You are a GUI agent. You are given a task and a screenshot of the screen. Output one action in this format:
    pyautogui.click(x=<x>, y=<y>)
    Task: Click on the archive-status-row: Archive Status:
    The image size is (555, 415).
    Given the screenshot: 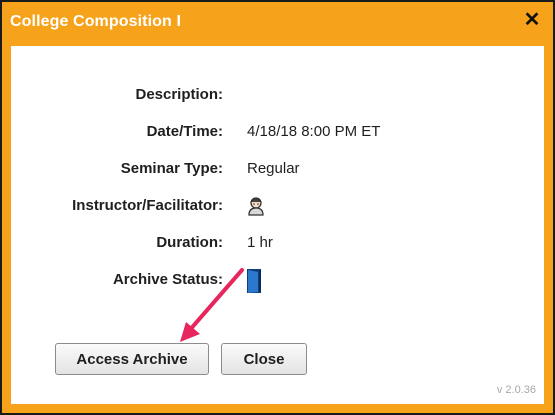 What is the action you would take?
    pyautogui.click(x=277, y=281)
    